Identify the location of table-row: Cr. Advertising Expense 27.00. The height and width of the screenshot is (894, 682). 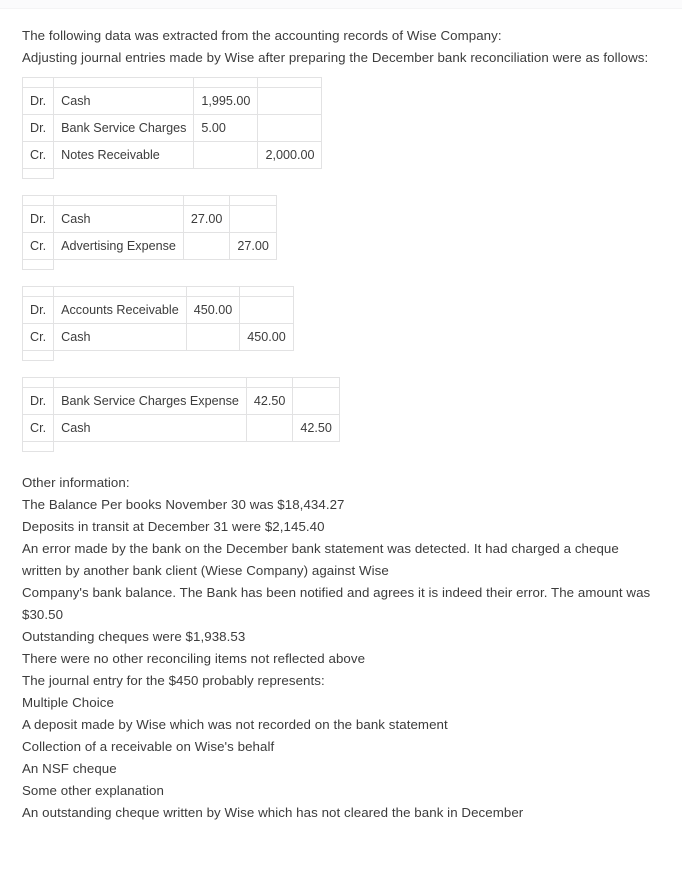
(149, 246).